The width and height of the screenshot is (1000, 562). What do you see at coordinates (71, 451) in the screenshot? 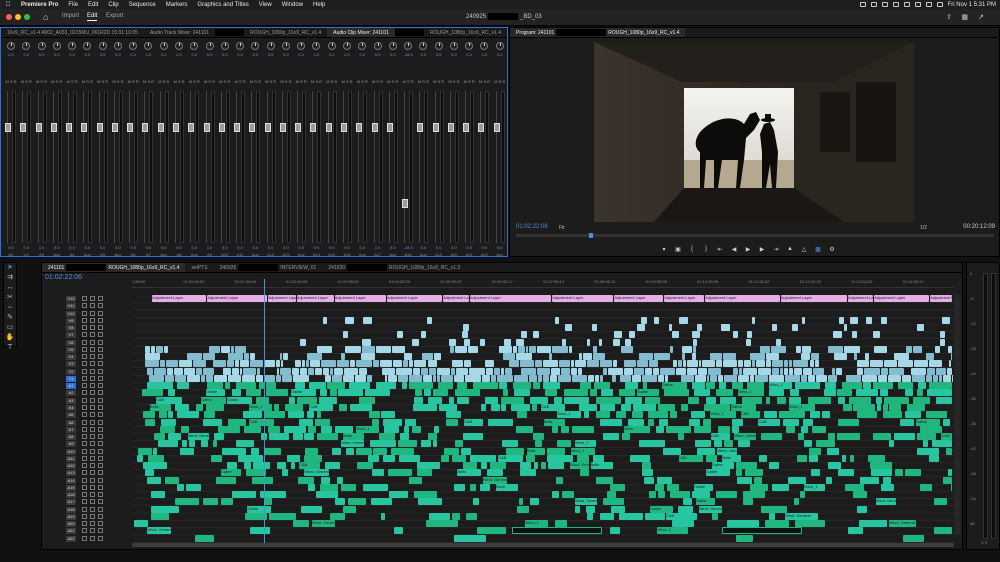
I see `track-name-label: A10` at bounding box center [71, 451].